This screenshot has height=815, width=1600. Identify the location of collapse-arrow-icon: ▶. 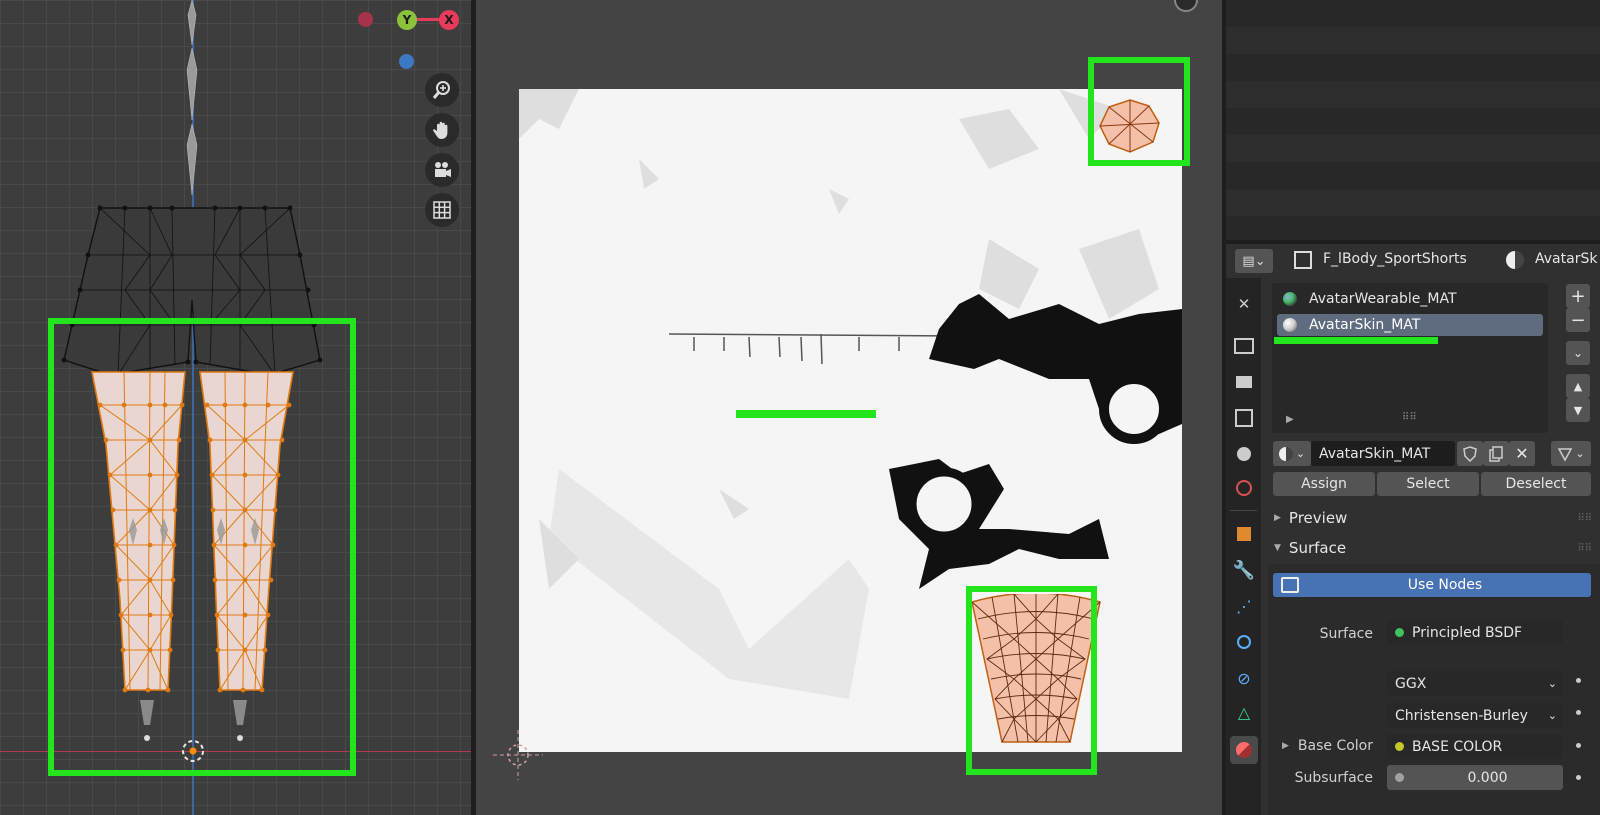
(1277, 518).